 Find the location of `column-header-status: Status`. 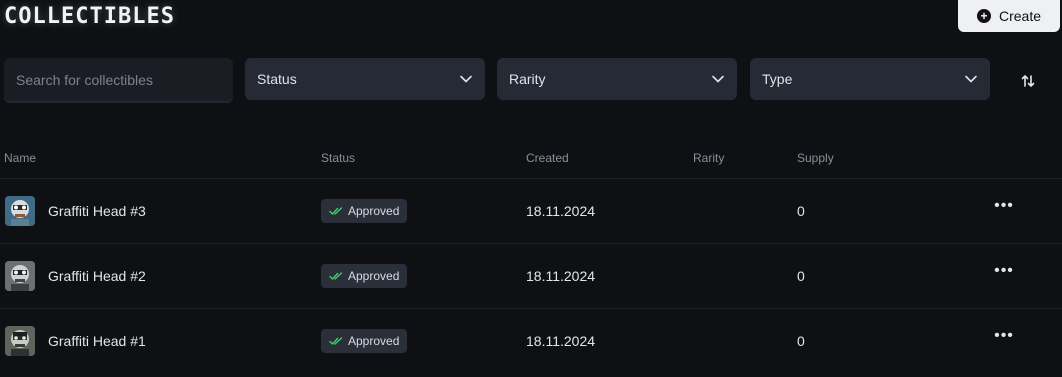

column-header-status: Status is located at coordinates (338, 158).